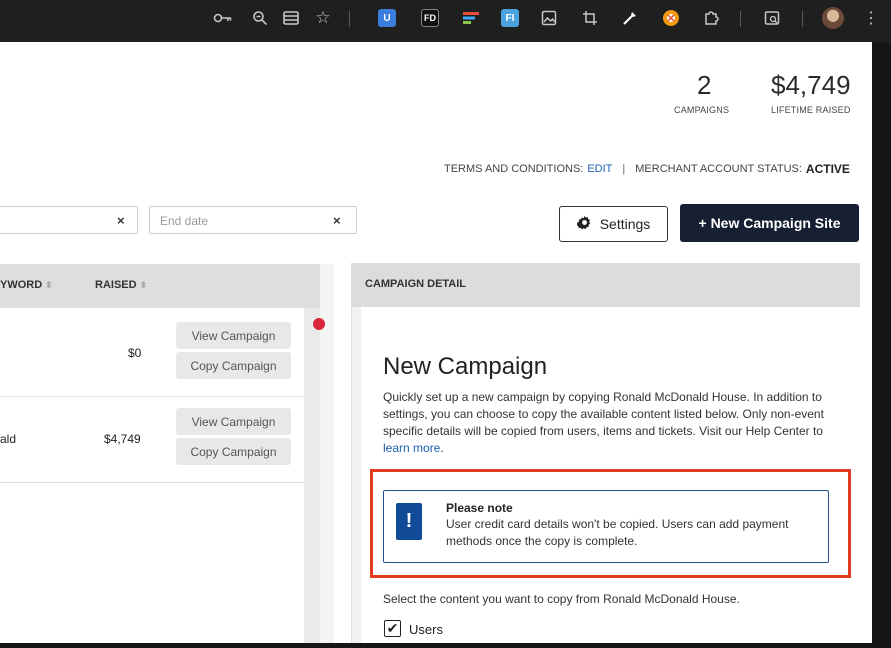 This screenshot has height=648, width=891. What do you see at coordinates (704, 85) in the screenshot?
I see `campaigns-count: 2` at bounding box center [704, 85].